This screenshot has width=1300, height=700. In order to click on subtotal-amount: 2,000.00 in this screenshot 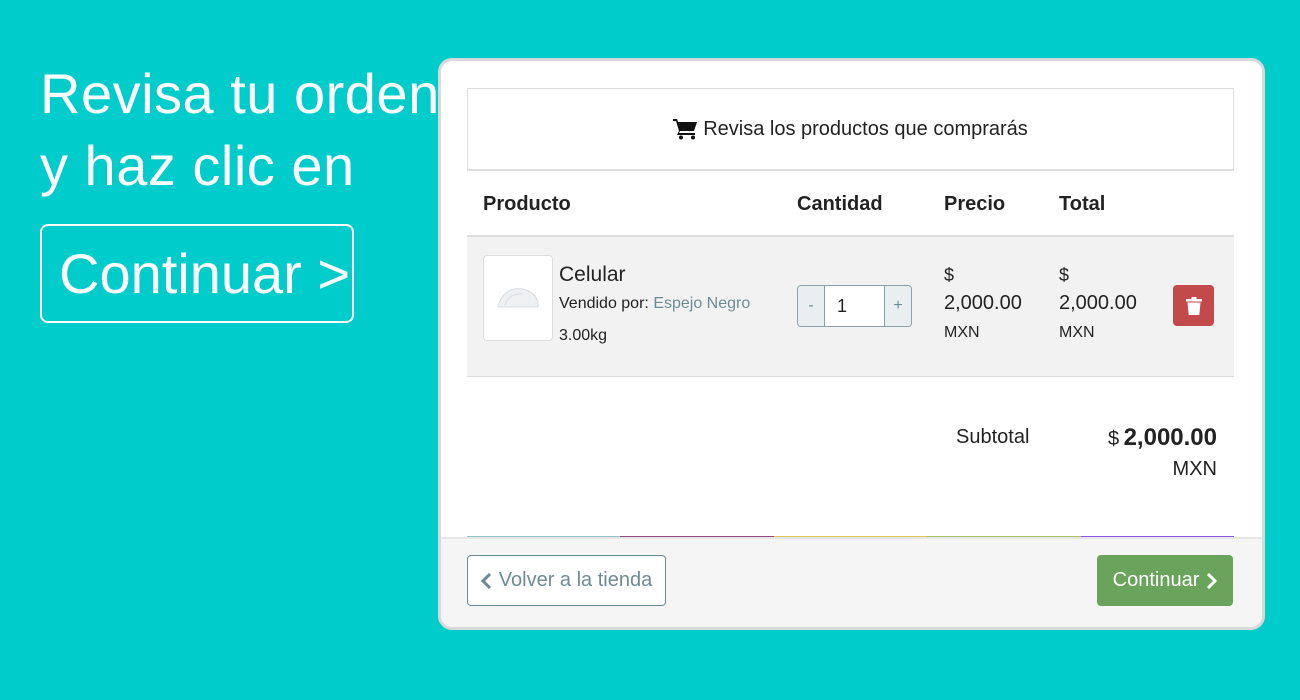, I will do `click(1170, 437)`.